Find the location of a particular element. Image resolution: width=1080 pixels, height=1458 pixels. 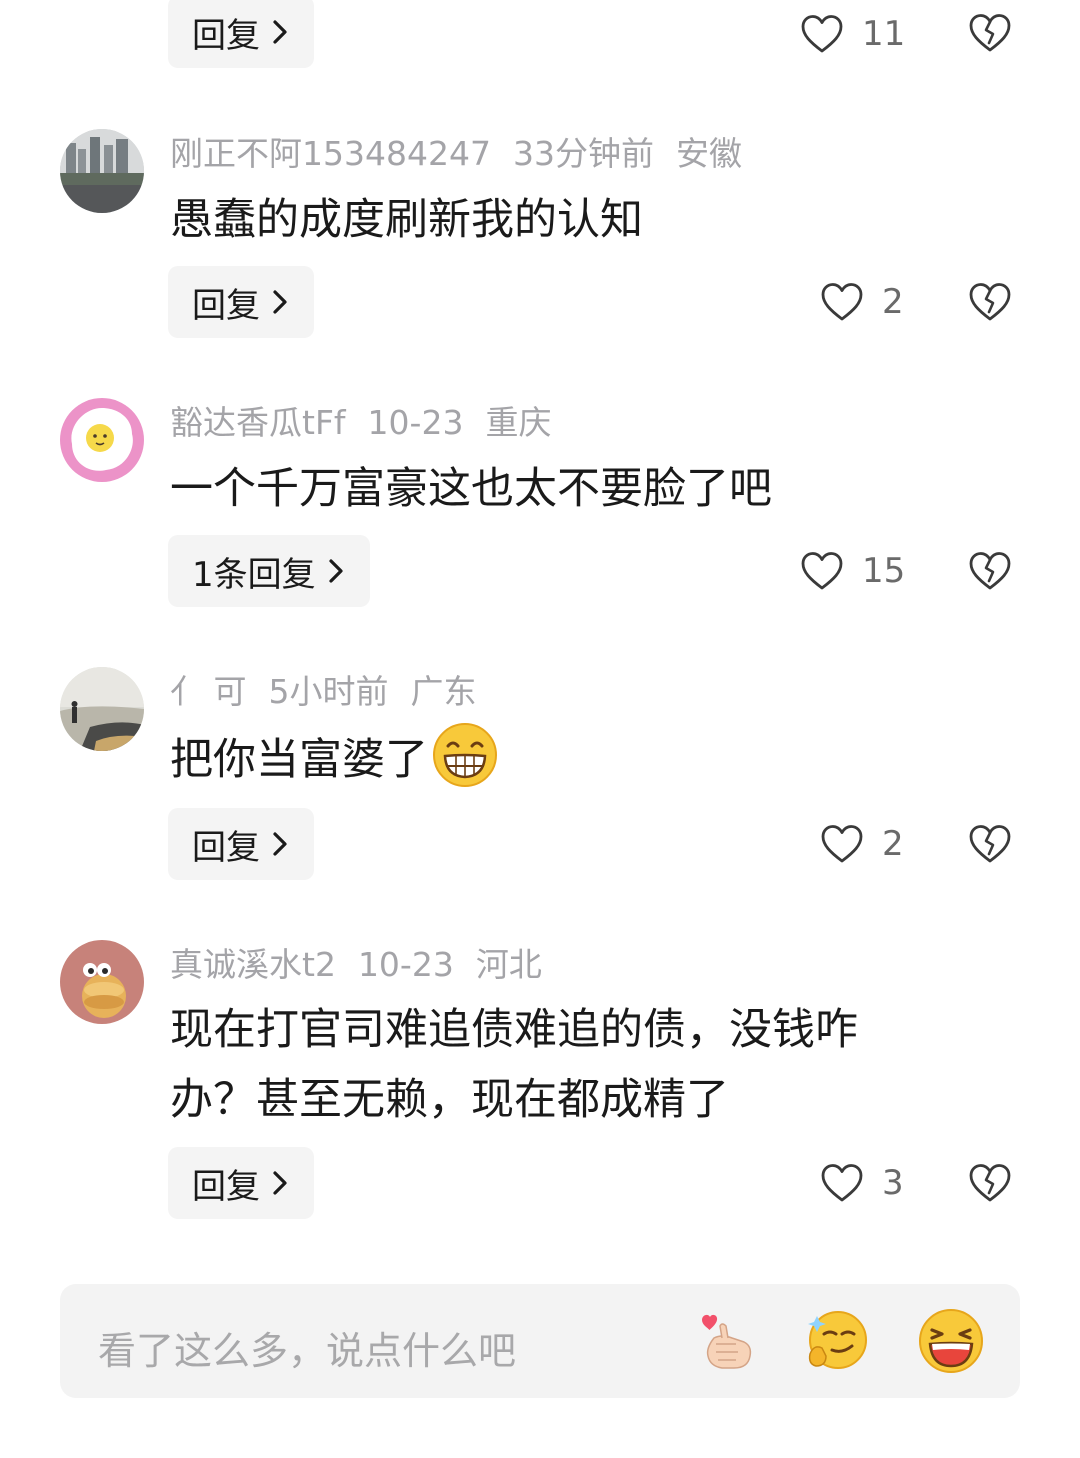

comment-text: 愚蠢的成度刷新我的认知 is located at coordinates (406, 220).